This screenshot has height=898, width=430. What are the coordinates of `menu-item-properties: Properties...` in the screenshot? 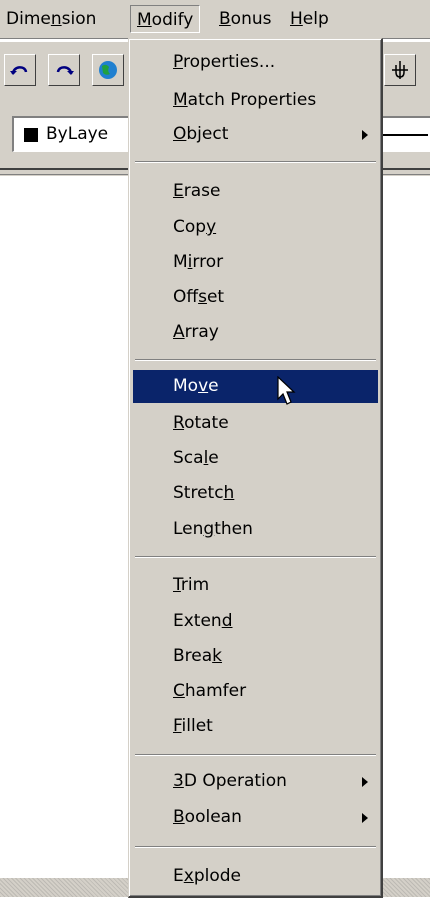 It's located at (255, 62).